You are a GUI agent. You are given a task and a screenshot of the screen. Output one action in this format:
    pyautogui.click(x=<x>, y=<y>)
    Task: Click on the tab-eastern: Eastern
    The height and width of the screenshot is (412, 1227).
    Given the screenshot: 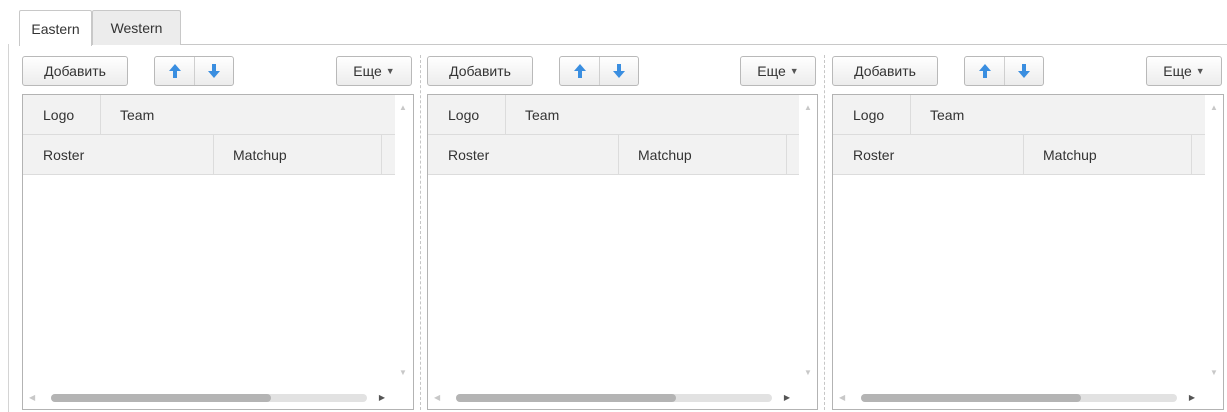 What is the action you would take?
    pyautogui.click(x=55, y=28)
    